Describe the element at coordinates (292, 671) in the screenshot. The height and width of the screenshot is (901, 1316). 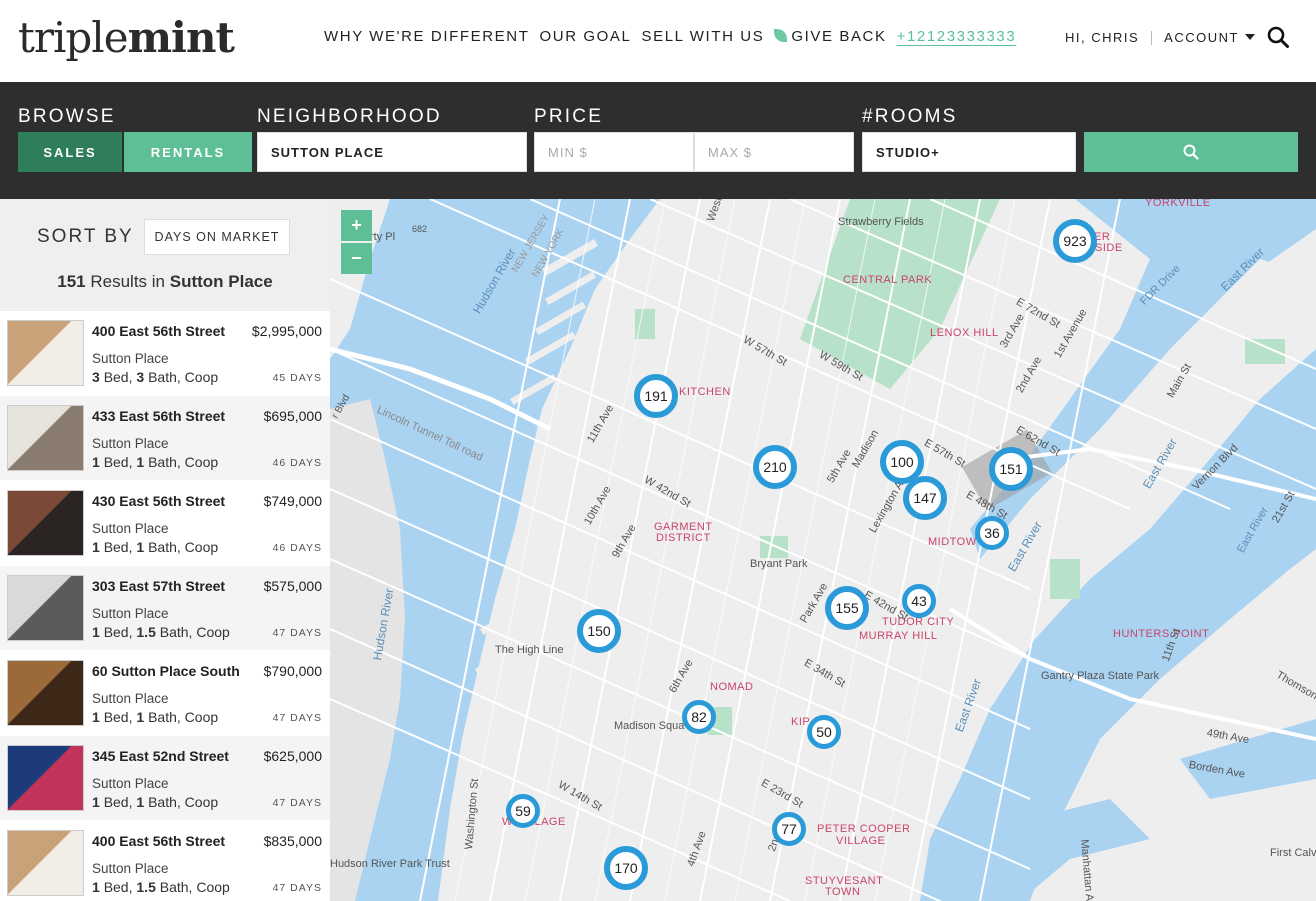
I see `listing-price: $790,000` at that location.